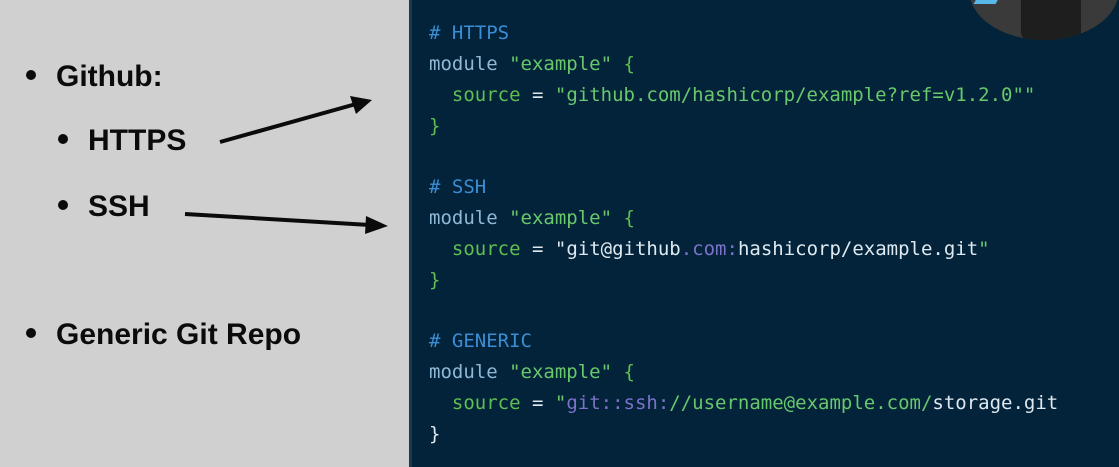 The height and width of the screenshot is (467, 1119). I want to click on code-module-ssh: module "example" {, so click(532, 218).